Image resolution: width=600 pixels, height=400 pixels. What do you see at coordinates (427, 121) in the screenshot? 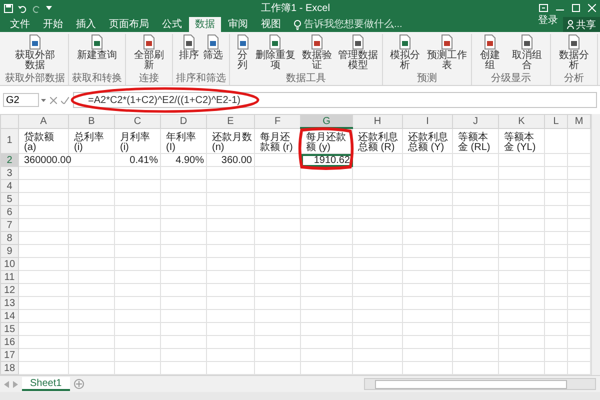
I see `column-header: I` at bounding box center [427, 121].